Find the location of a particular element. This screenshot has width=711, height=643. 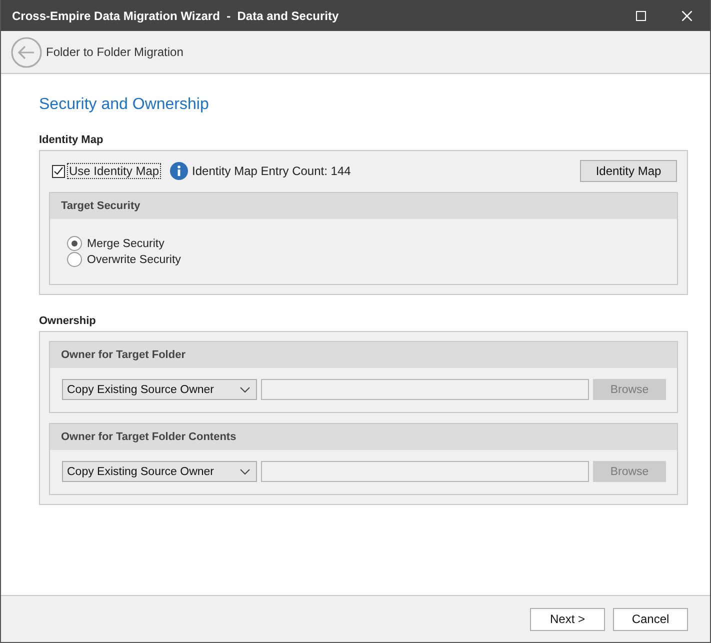

check-icon is located at coordinates (58, 171).